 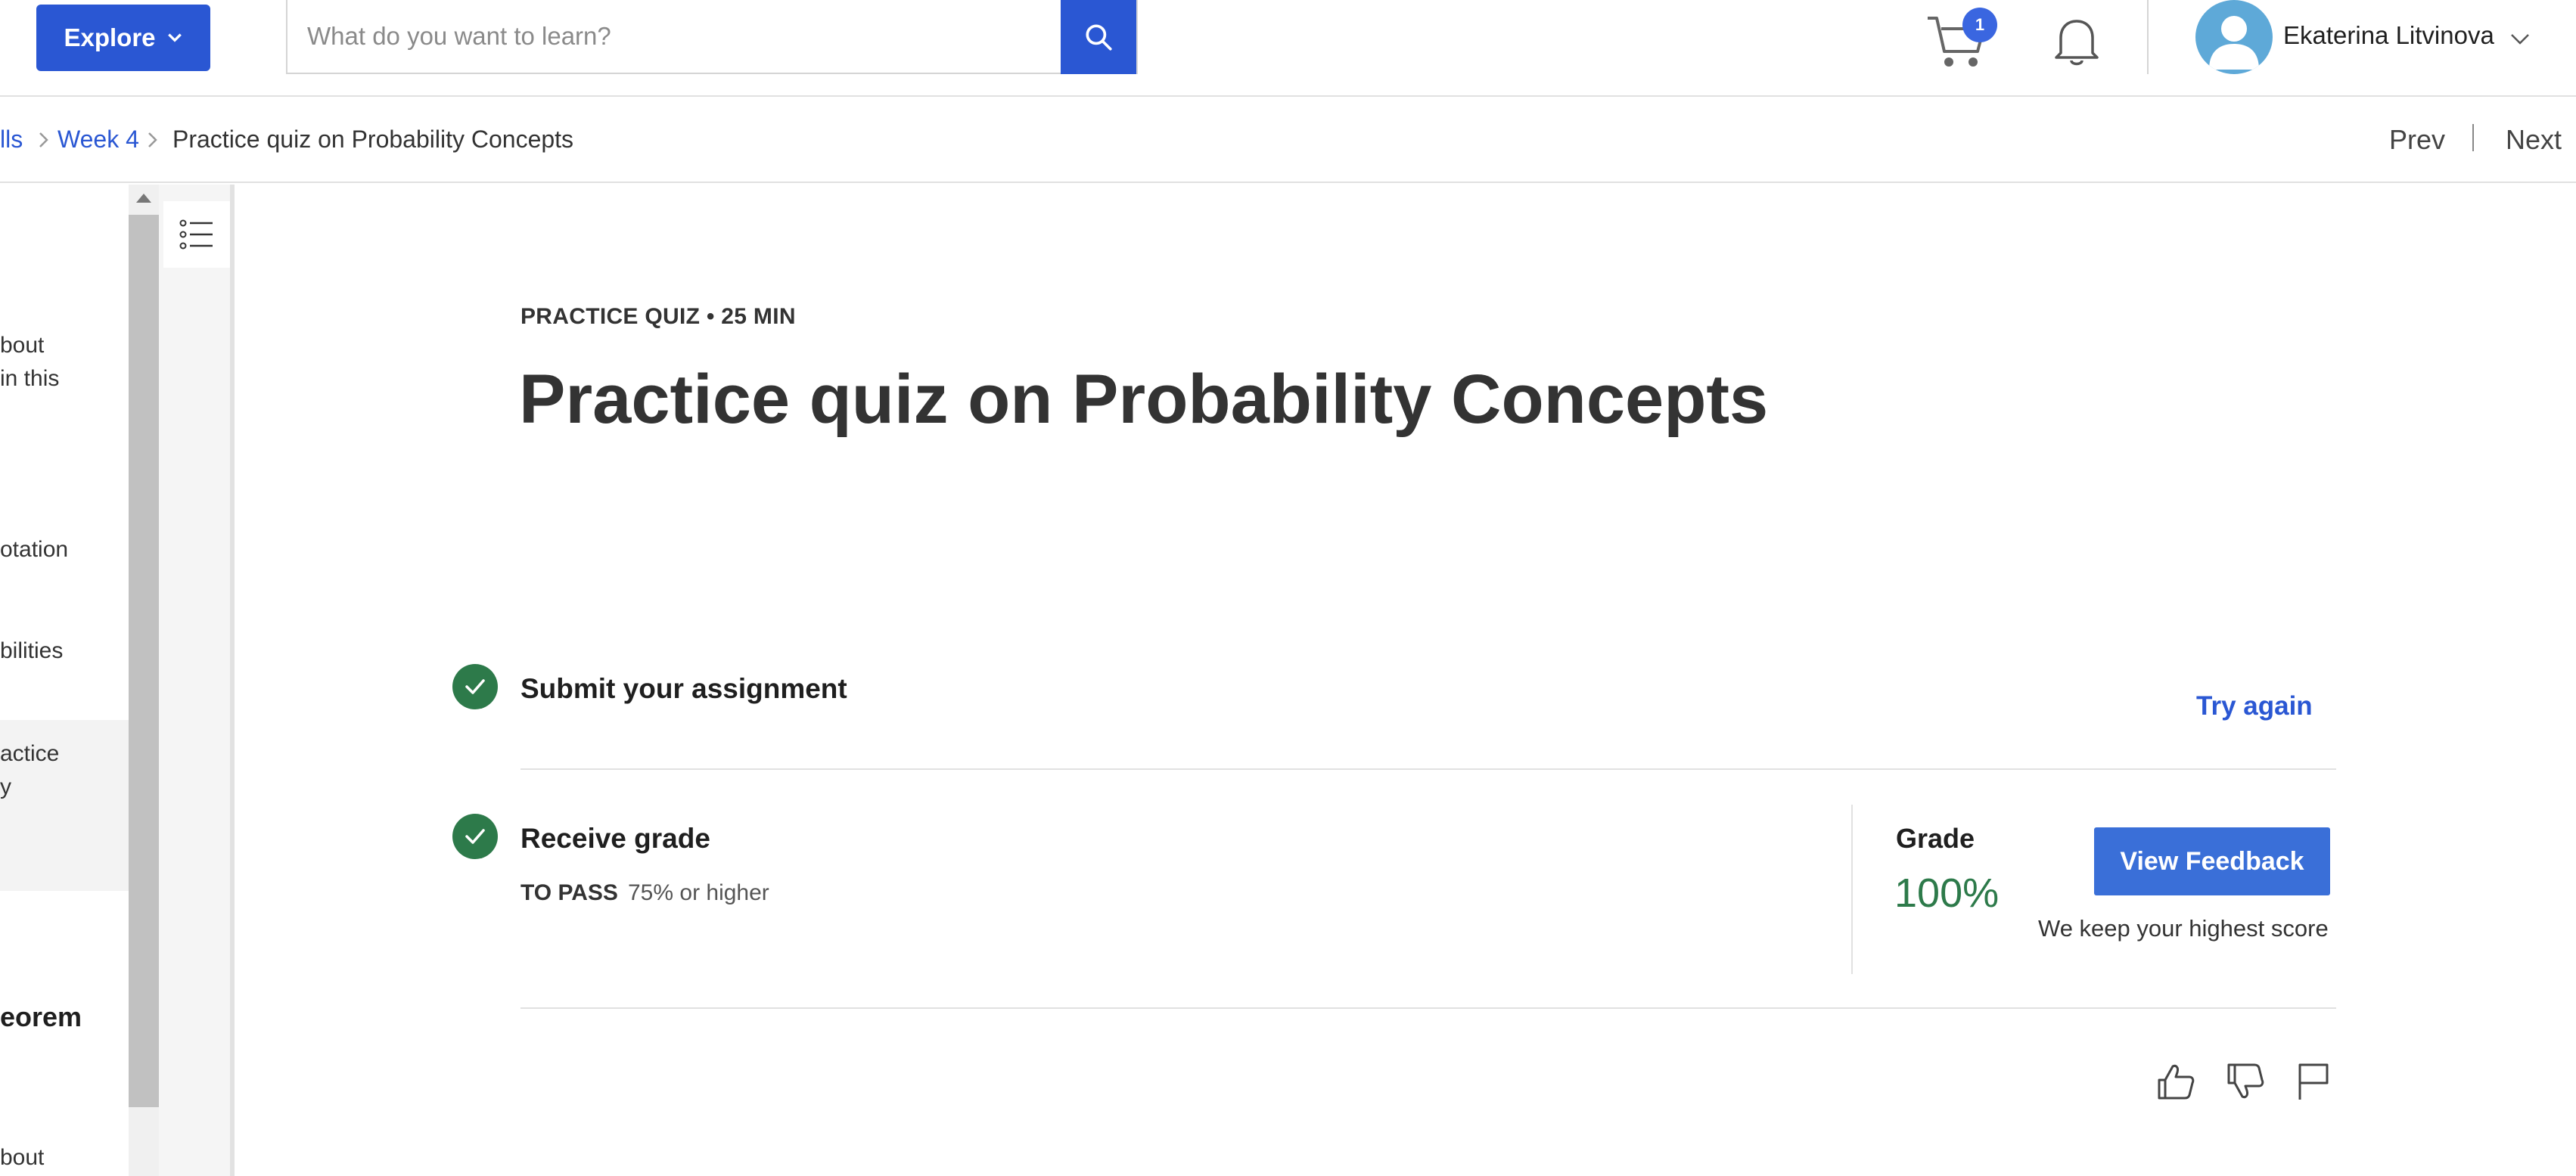 I want to click on next-link: Next, so click(x=2534, y=140).